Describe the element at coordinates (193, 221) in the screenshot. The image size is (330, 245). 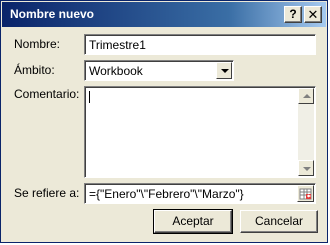
I see `ok-button: Aceptar` at that location.